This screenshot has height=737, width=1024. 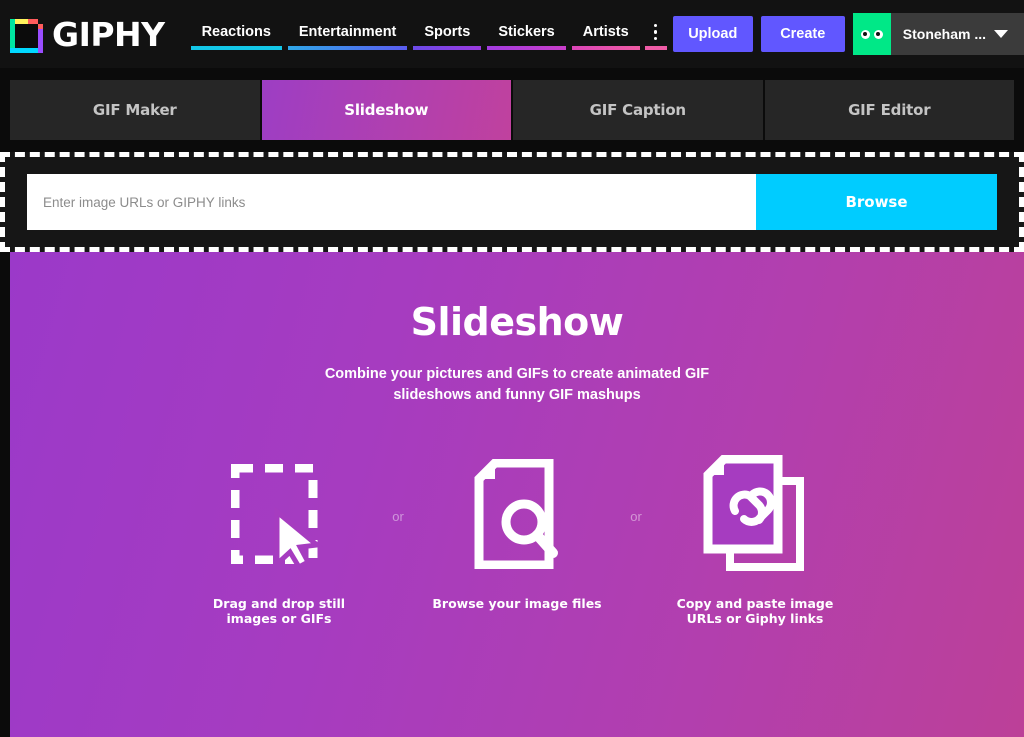 I want to click on nav-item-entertainment: Entertainment, so click(x=348, y=32).